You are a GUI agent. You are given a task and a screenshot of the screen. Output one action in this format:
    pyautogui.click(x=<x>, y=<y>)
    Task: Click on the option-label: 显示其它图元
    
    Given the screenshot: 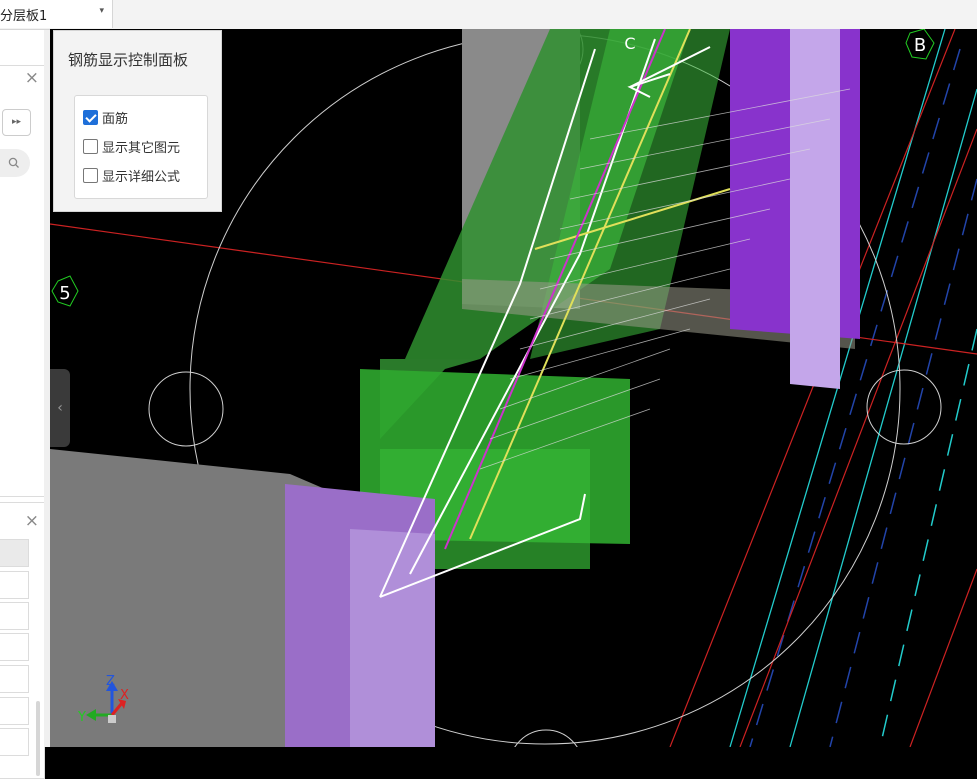 What is the action you would take?
    pyautogui.click(x=141, y=148)
    